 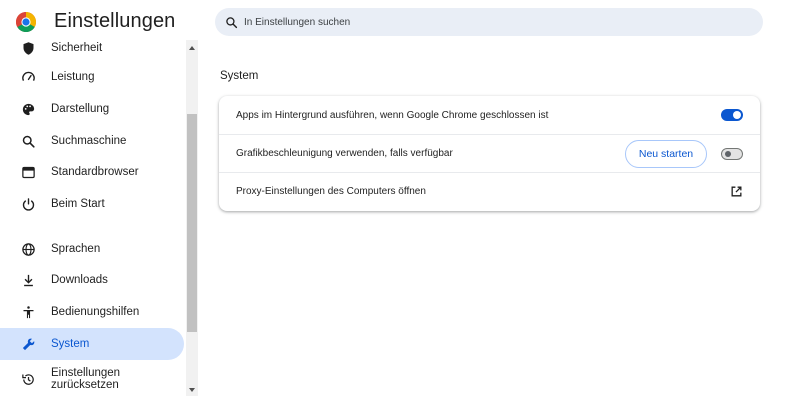 I want to click on sidebar-item-system: System, so click(x=92, y=344).